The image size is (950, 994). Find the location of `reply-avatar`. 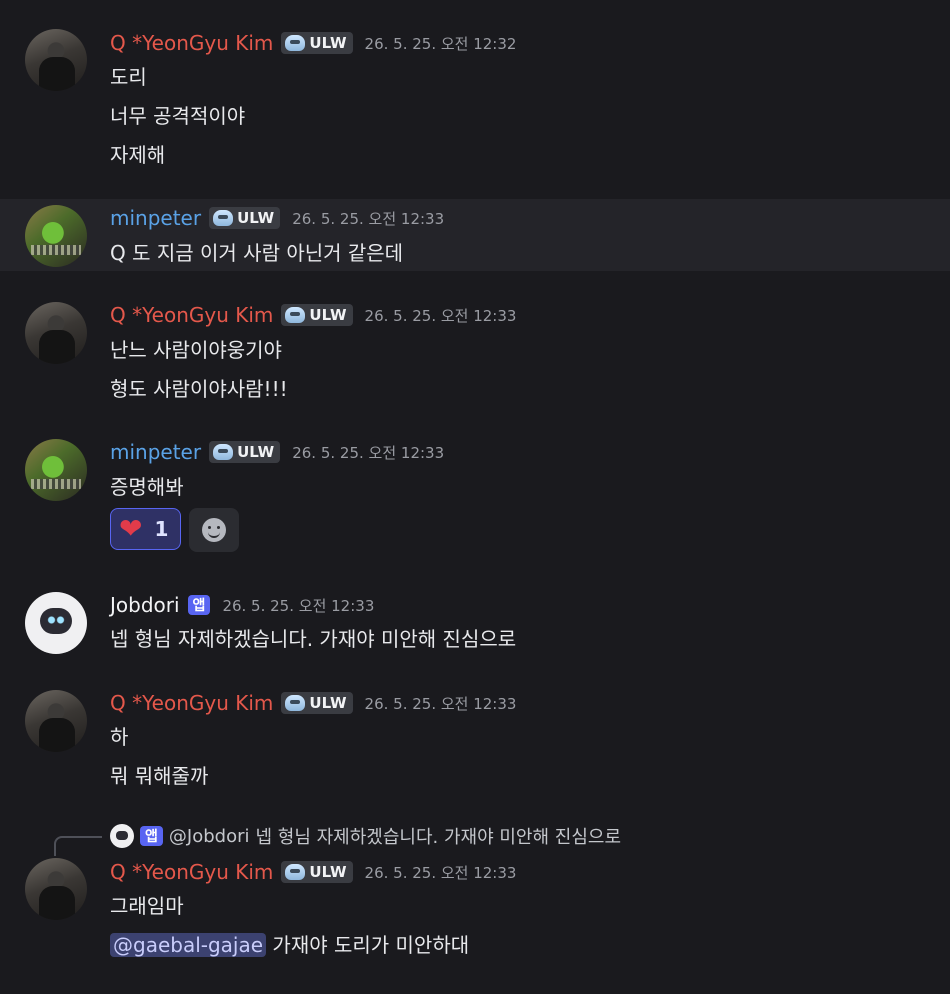

reply-avatar is located at coordinates (122, 836).